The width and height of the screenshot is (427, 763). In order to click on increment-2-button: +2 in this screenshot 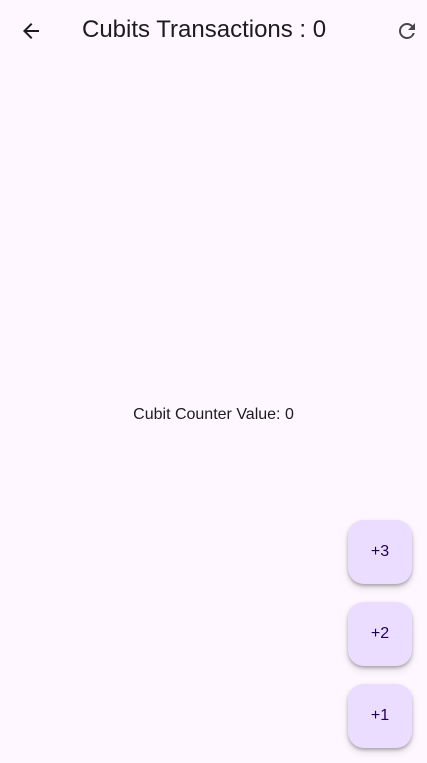, I will do `click(380, 634)`.